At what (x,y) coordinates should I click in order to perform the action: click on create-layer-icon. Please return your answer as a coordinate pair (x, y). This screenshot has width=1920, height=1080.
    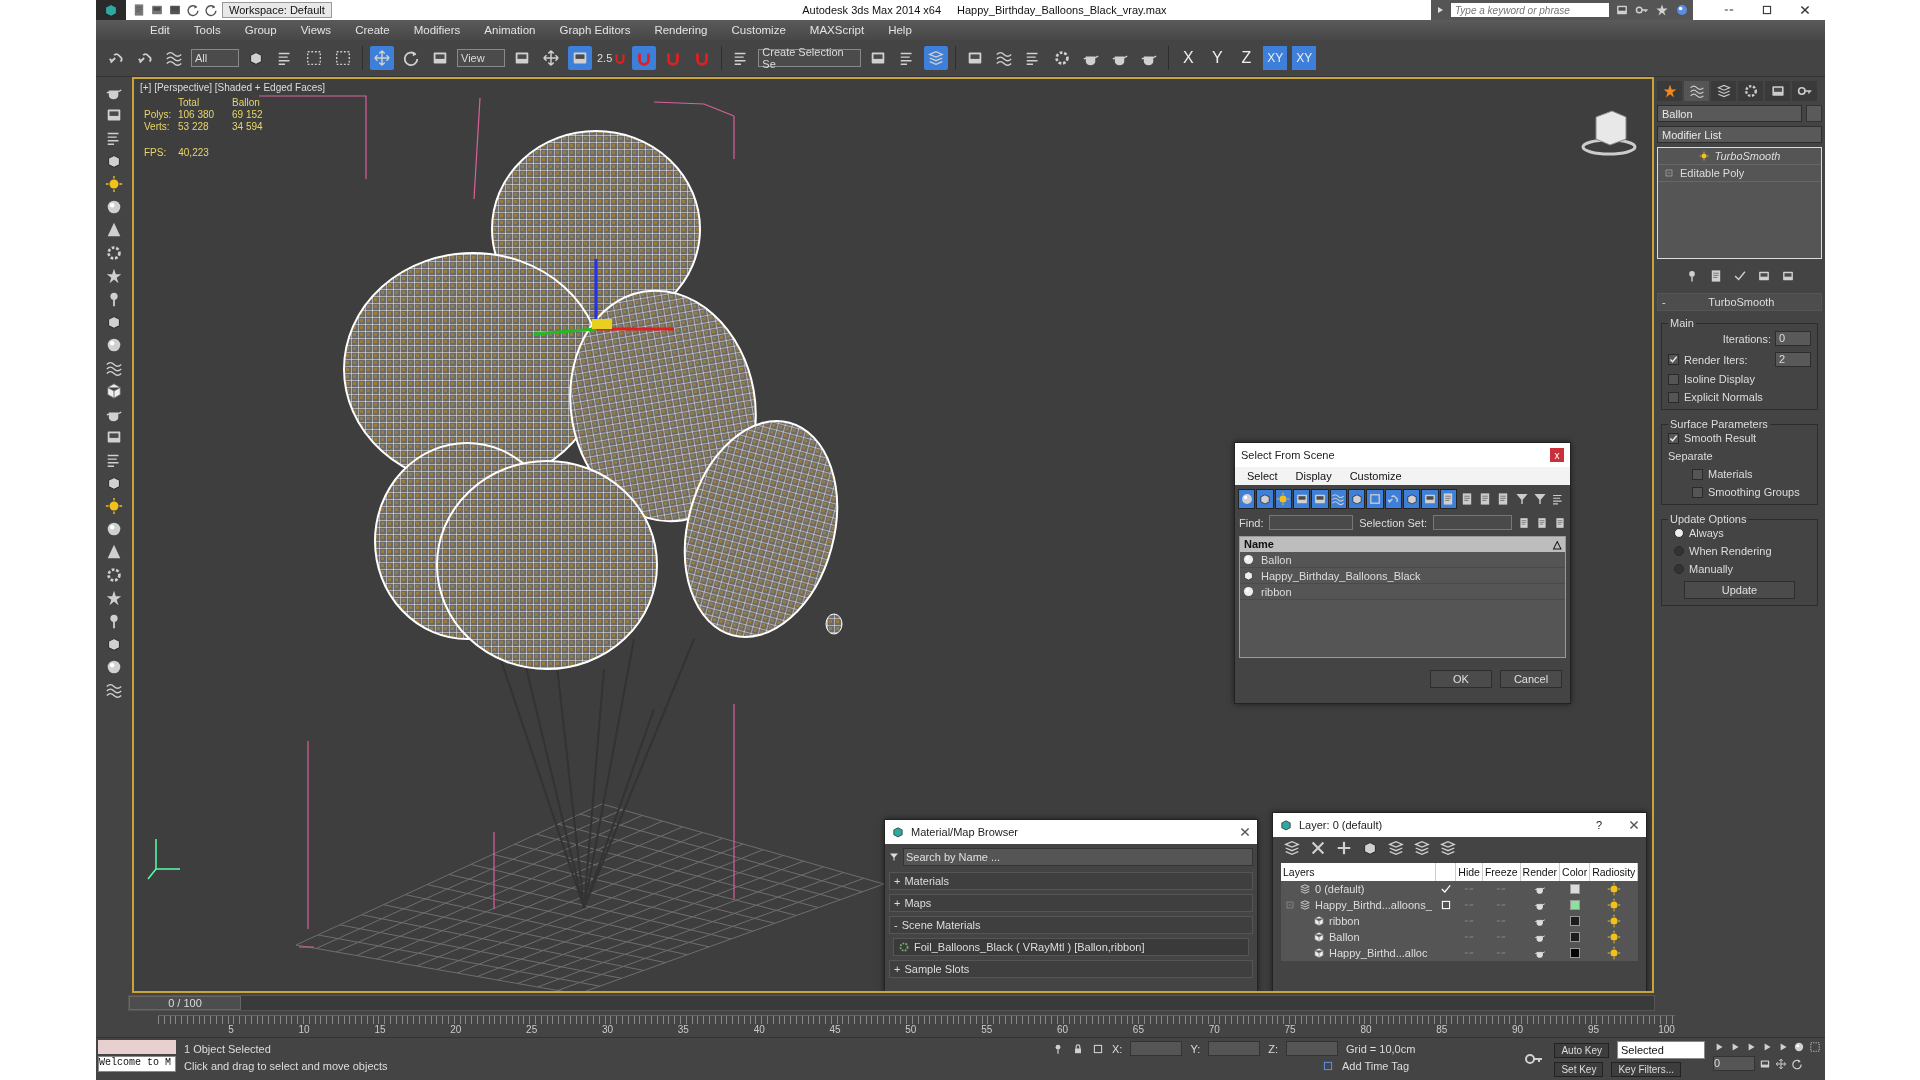
    Looking at the image, I should click on (1292, 848).